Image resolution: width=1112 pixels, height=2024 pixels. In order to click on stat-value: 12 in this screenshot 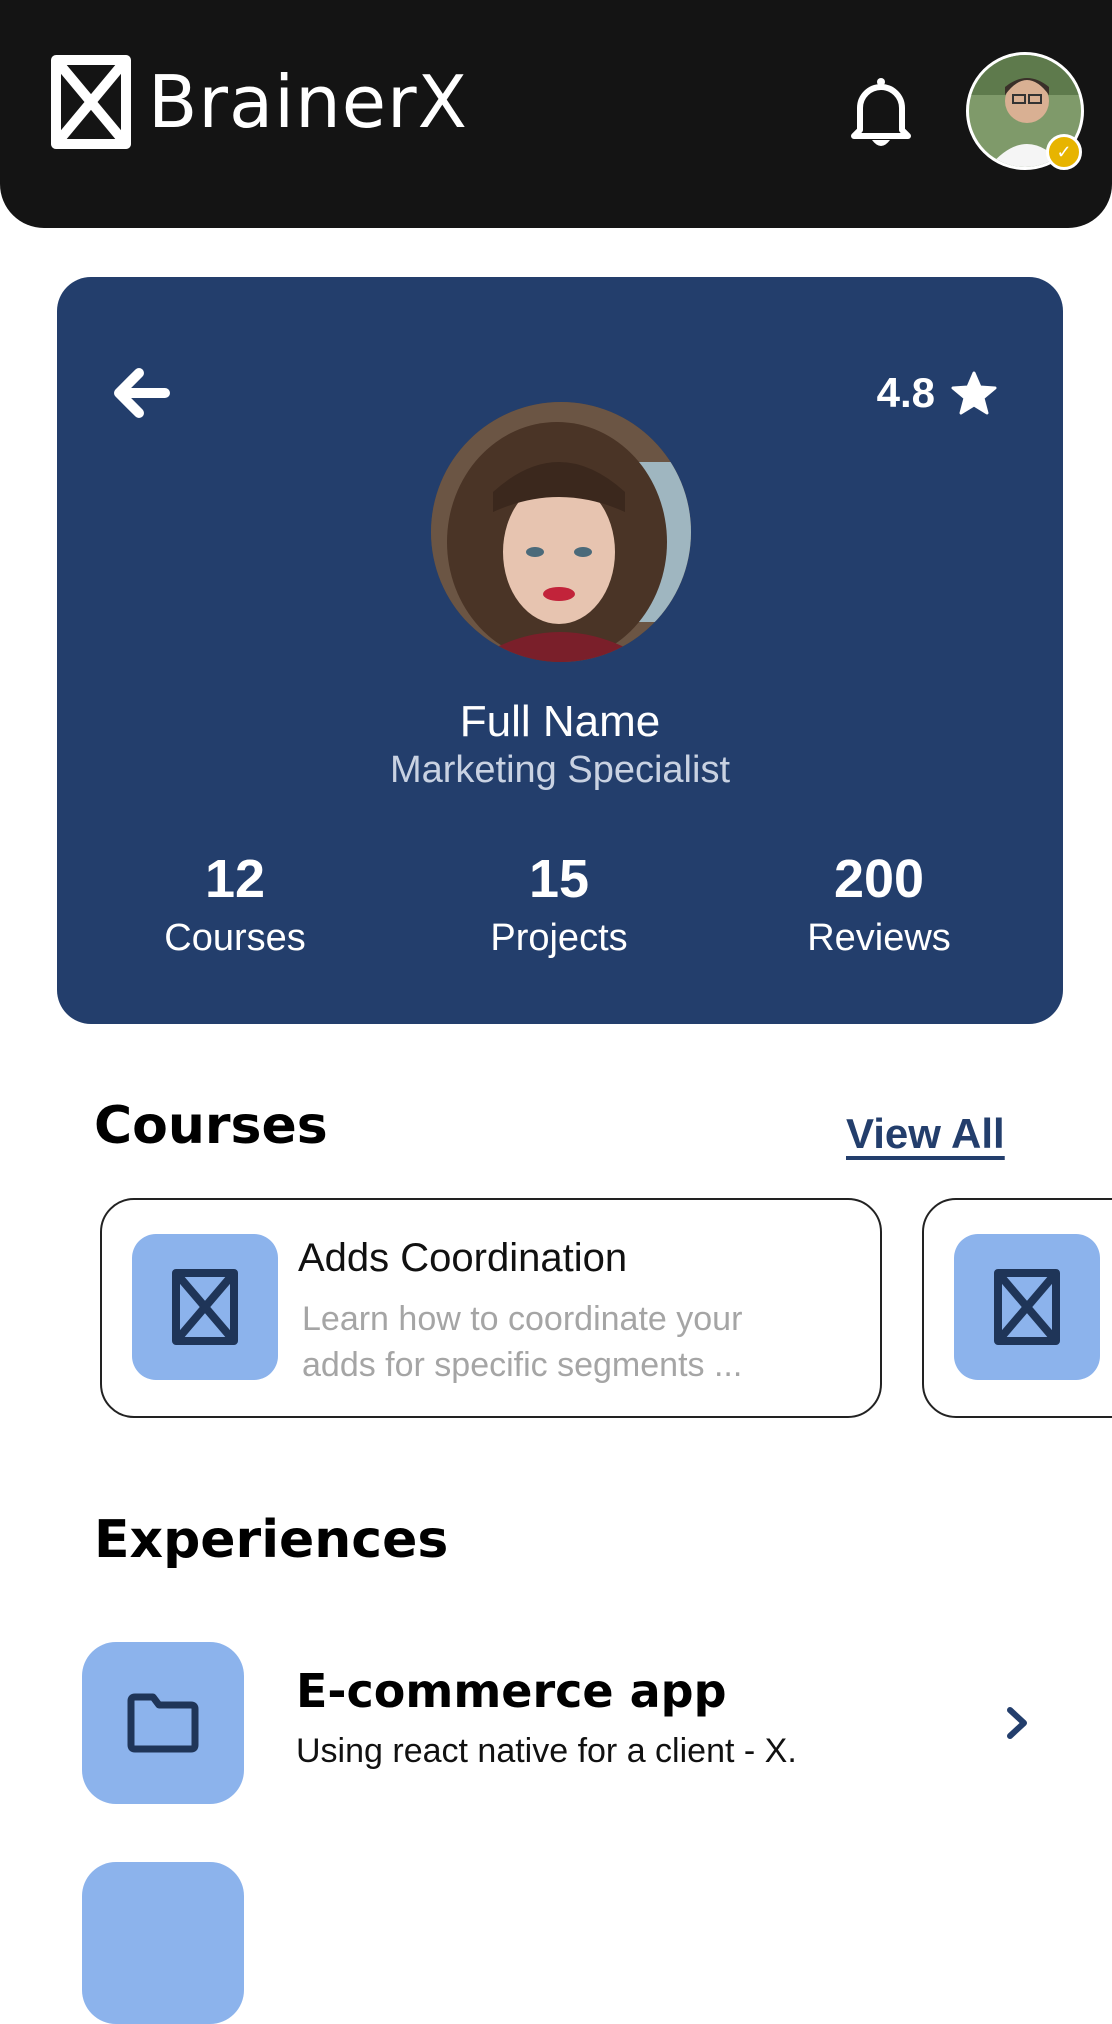, I will do `click(235, 879)`.